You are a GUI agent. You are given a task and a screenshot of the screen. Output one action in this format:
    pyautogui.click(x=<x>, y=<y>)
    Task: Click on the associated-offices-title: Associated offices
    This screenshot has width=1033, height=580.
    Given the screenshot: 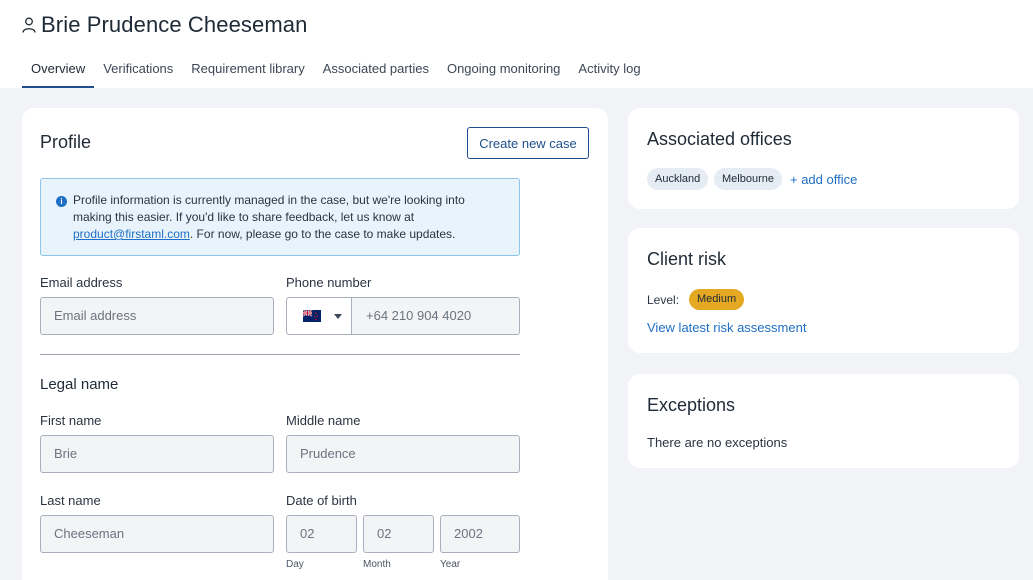 What is the action you would take?
    pyautogui.click(x=719, y=139)
    